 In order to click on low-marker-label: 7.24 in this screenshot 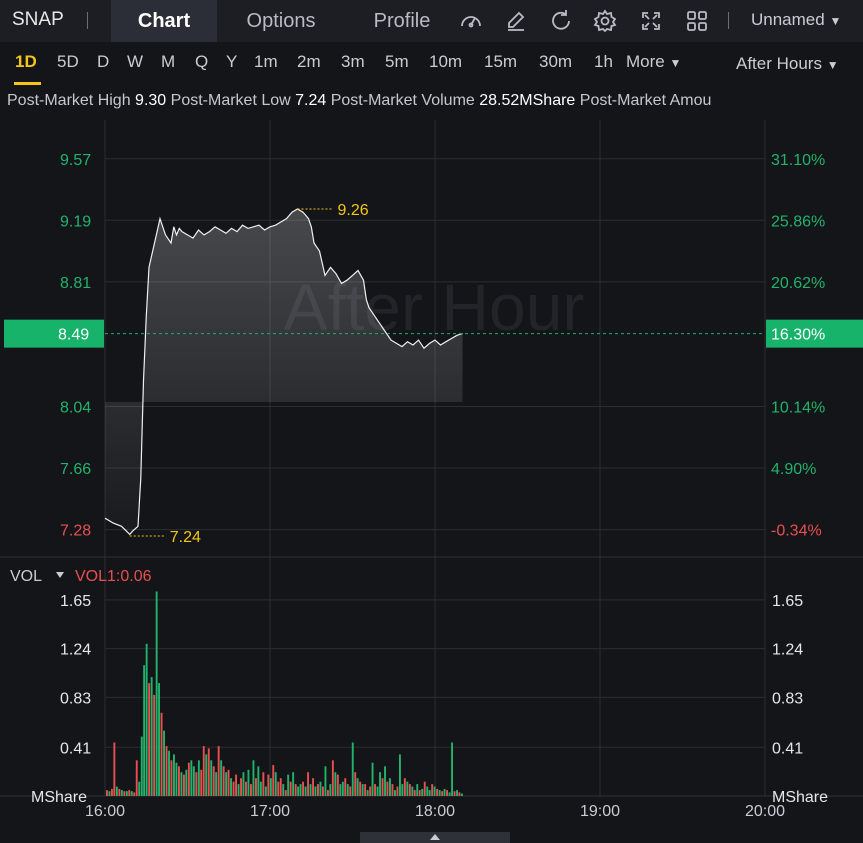, I will do `click(185, 537)`.